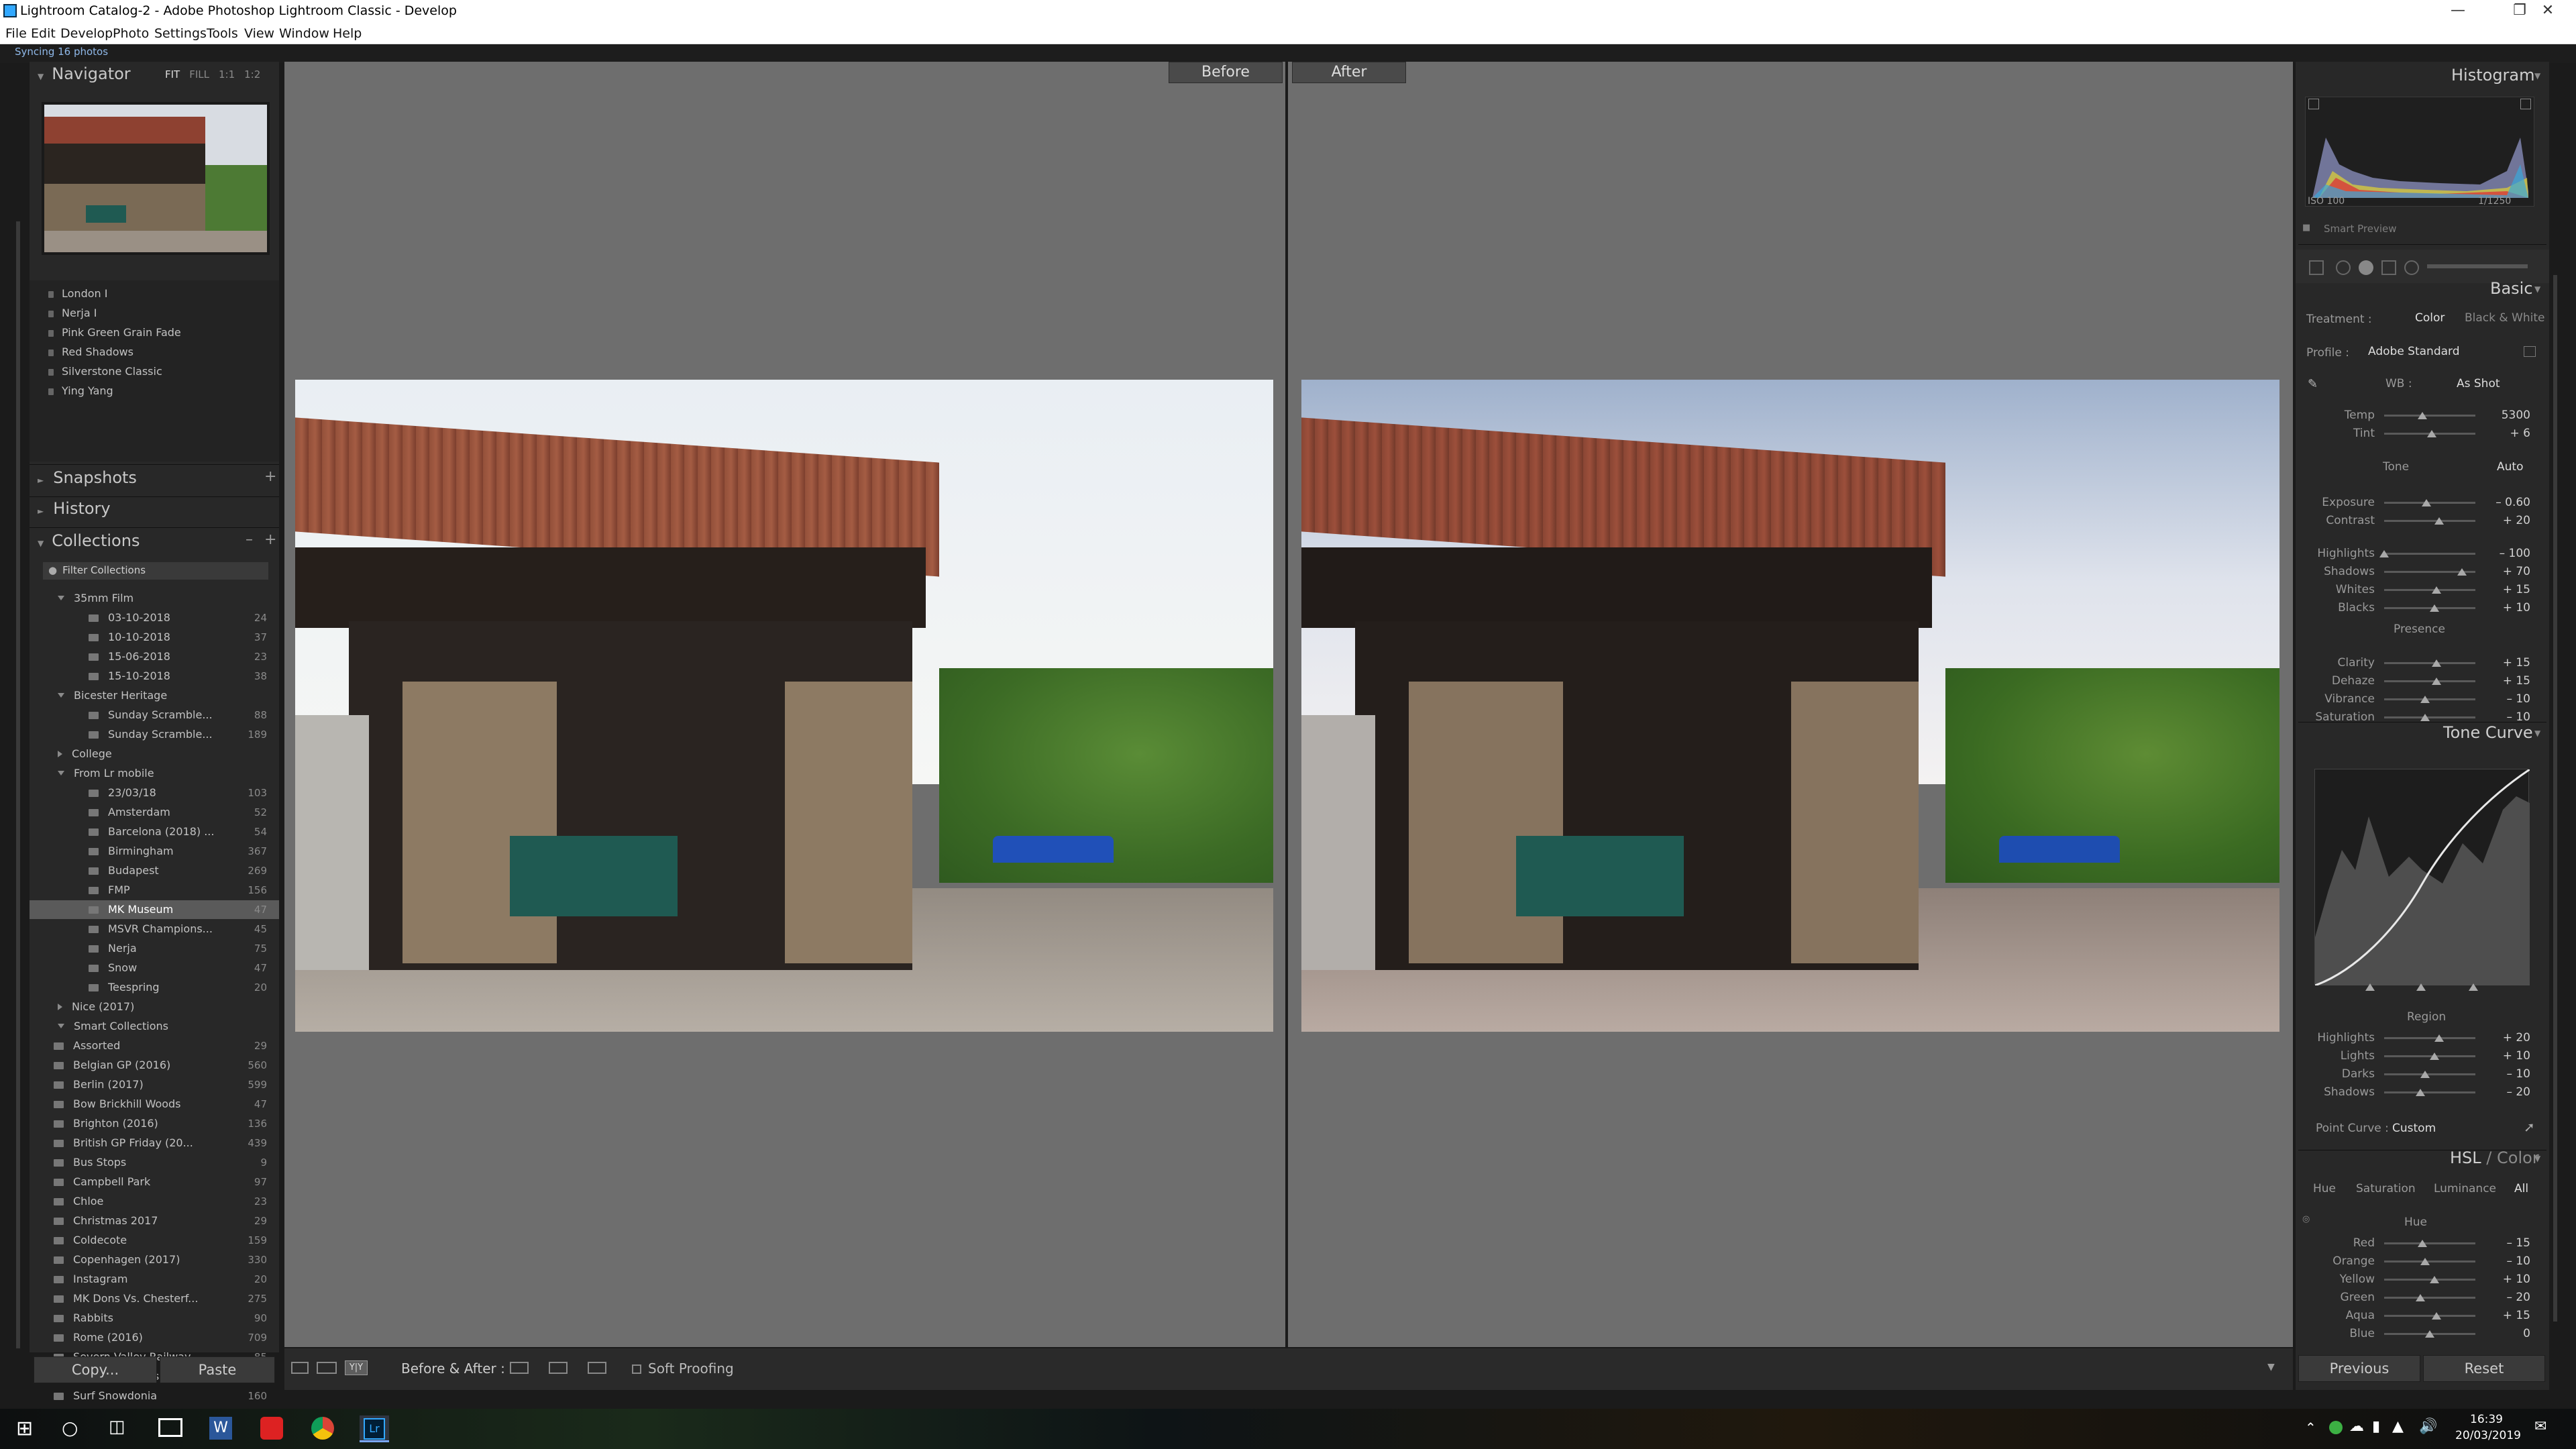 This screenshot has height=1449, width=2576. I want to click on wb-dropdown: As Shot, so click(2478, 383).